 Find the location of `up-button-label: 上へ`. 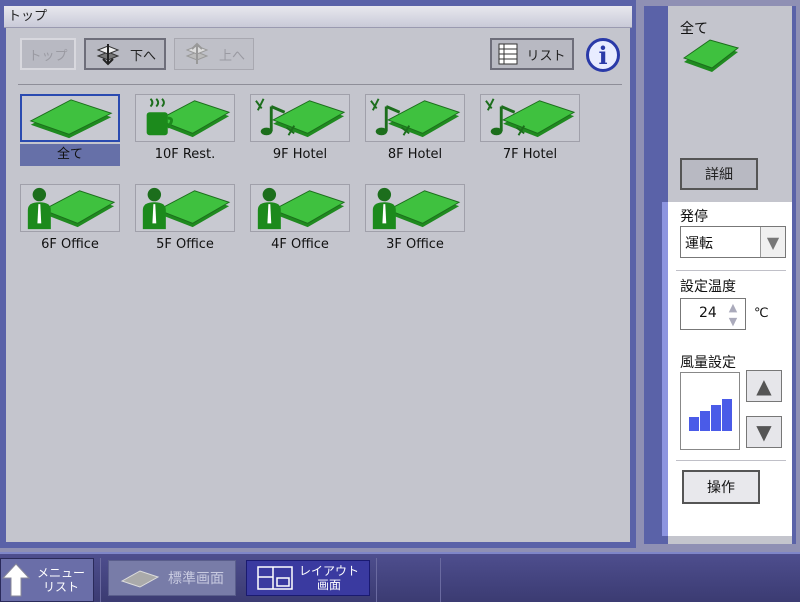

up-button-label: 上へ is located at coordinates (231, 56).